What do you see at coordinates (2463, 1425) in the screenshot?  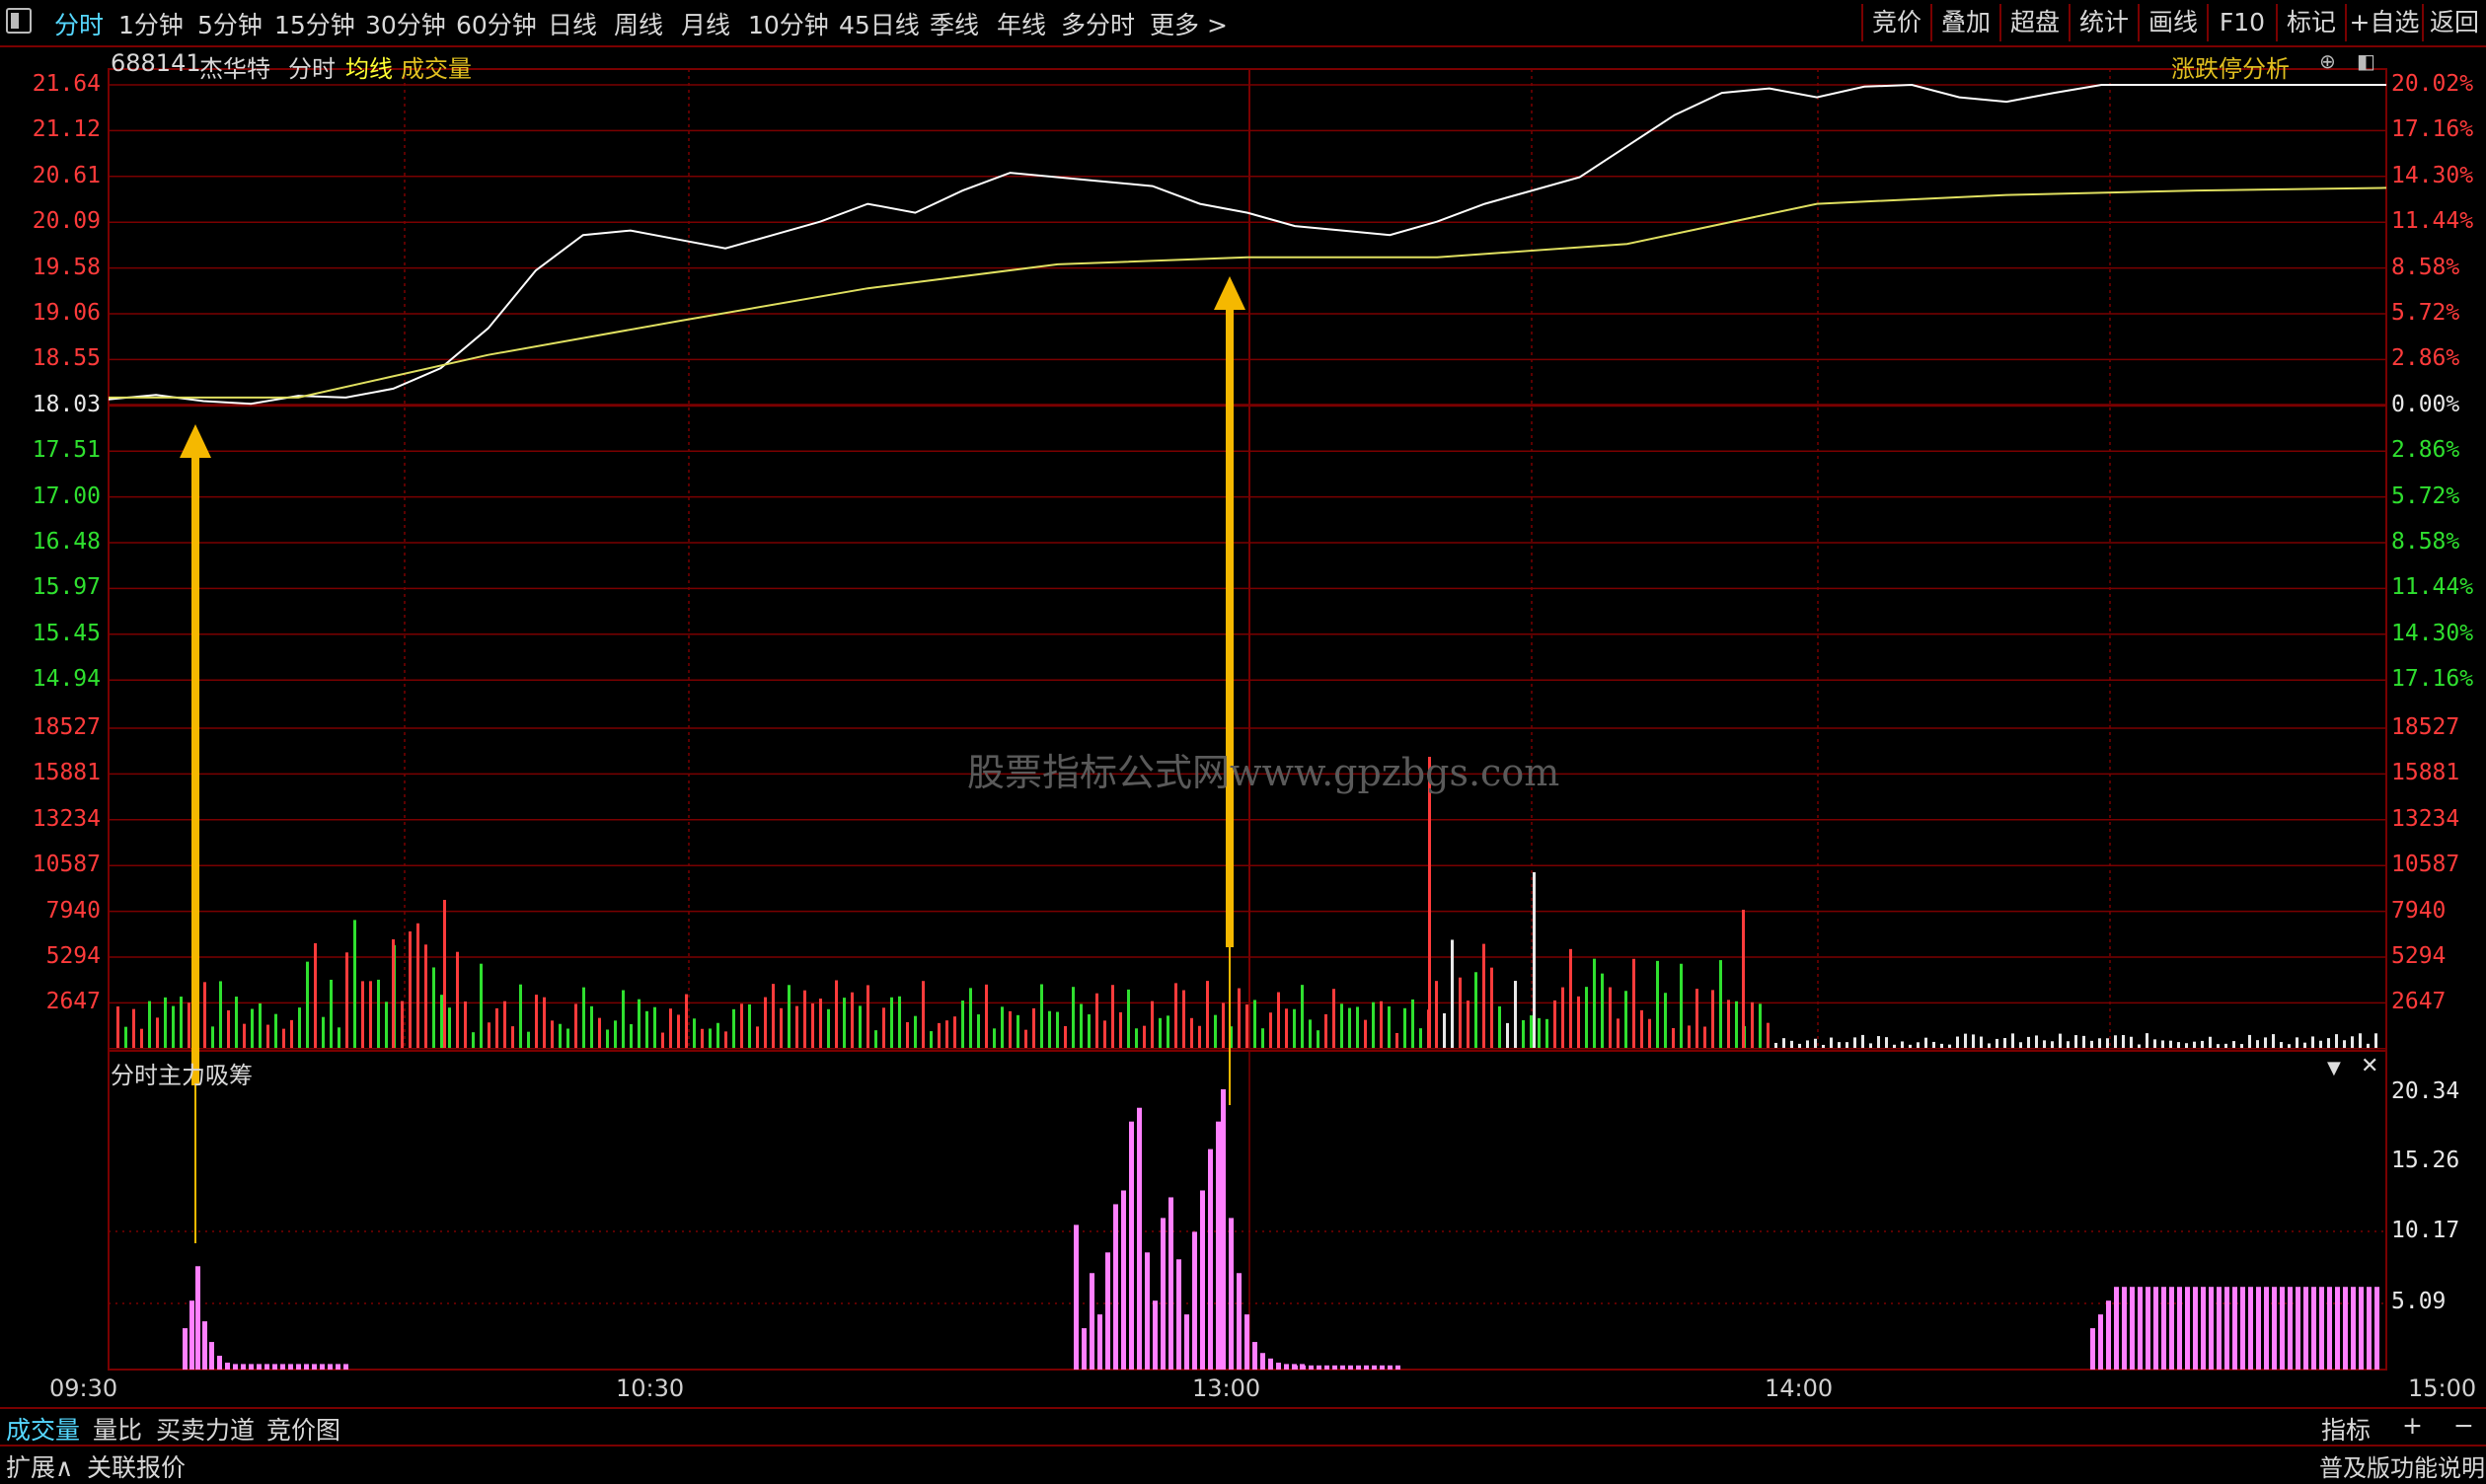 I see `remove-indicator-button: −` at bounding box center [2463, 1425].